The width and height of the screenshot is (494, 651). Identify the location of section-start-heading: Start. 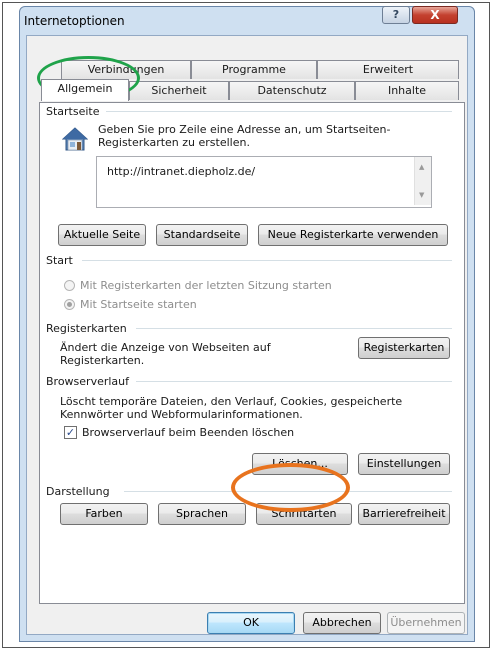
(62, 260).